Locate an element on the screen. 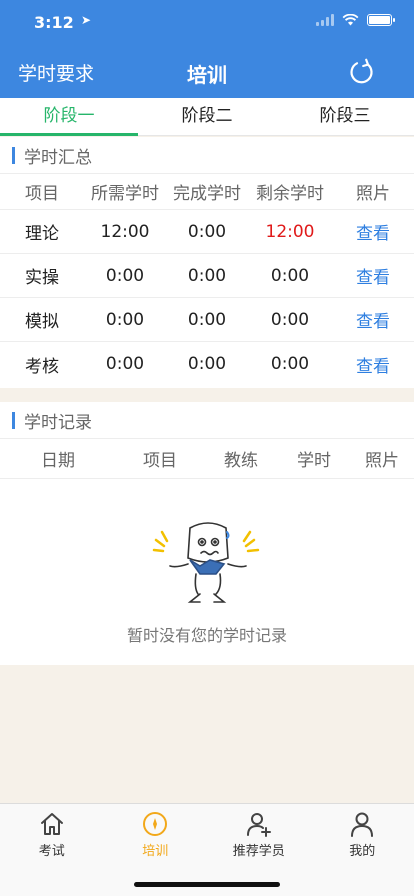 This screenshot has width=414, height=896. stage-tabs: 阶段一 阶段二 阶段三 is located at coordinates (207, 117).